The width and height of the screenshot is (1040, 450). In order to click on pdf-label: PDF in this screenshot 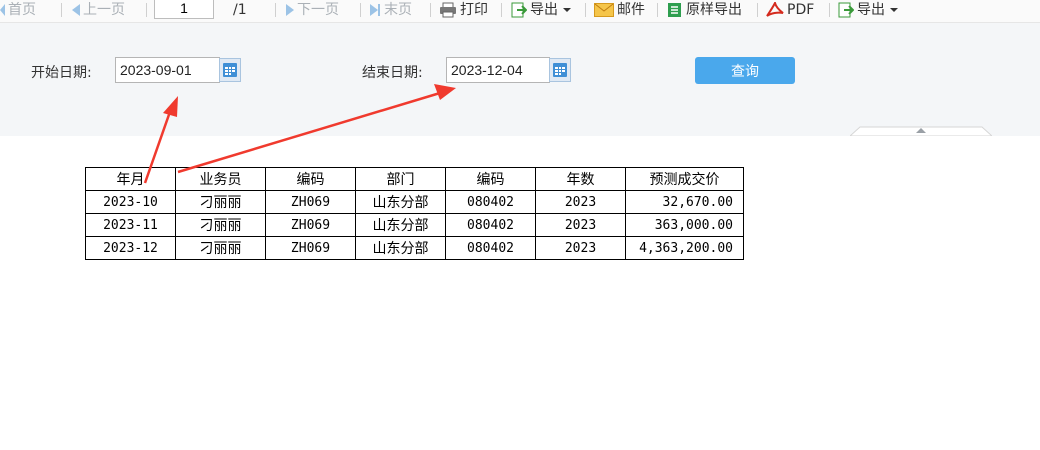, I will do `click(801, 10)`.